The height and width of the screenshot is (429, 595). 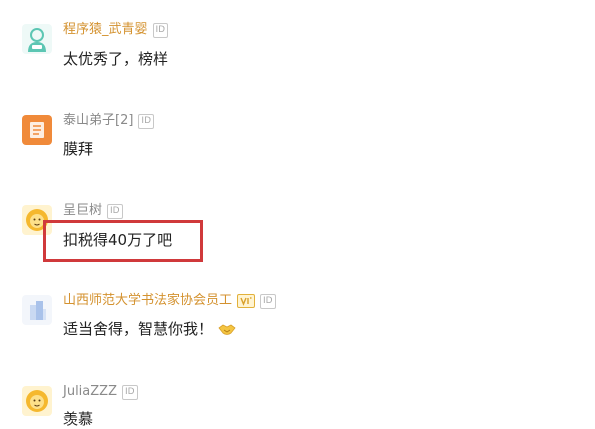 What do you see at coordinates (82, 211) in the screenshot?
I see `username: 呈巨树` at bounding box center [82, 211].